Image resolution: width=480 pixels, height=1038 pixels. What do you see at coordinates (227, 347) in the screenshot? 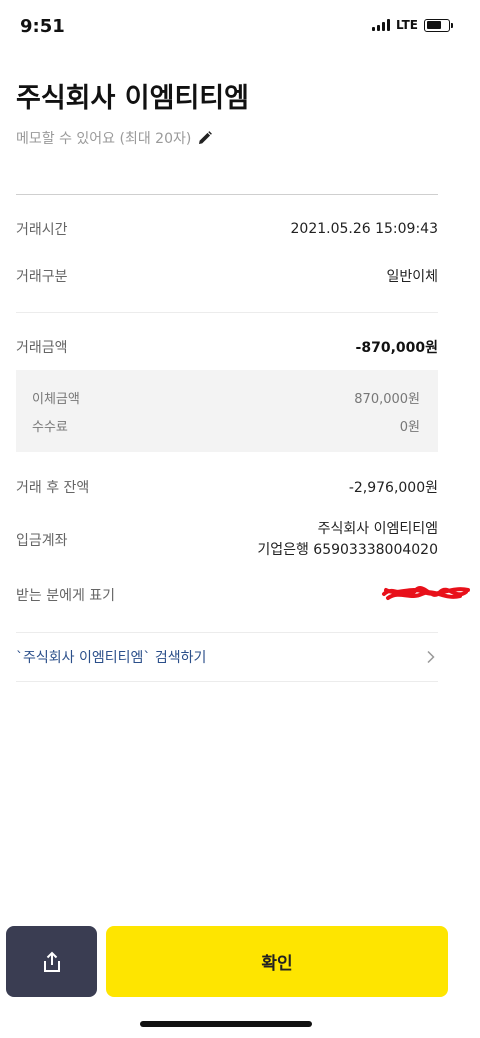
I see `detail-row-amount: 거래금액 -870,000원` at bounding box center [227, 347].